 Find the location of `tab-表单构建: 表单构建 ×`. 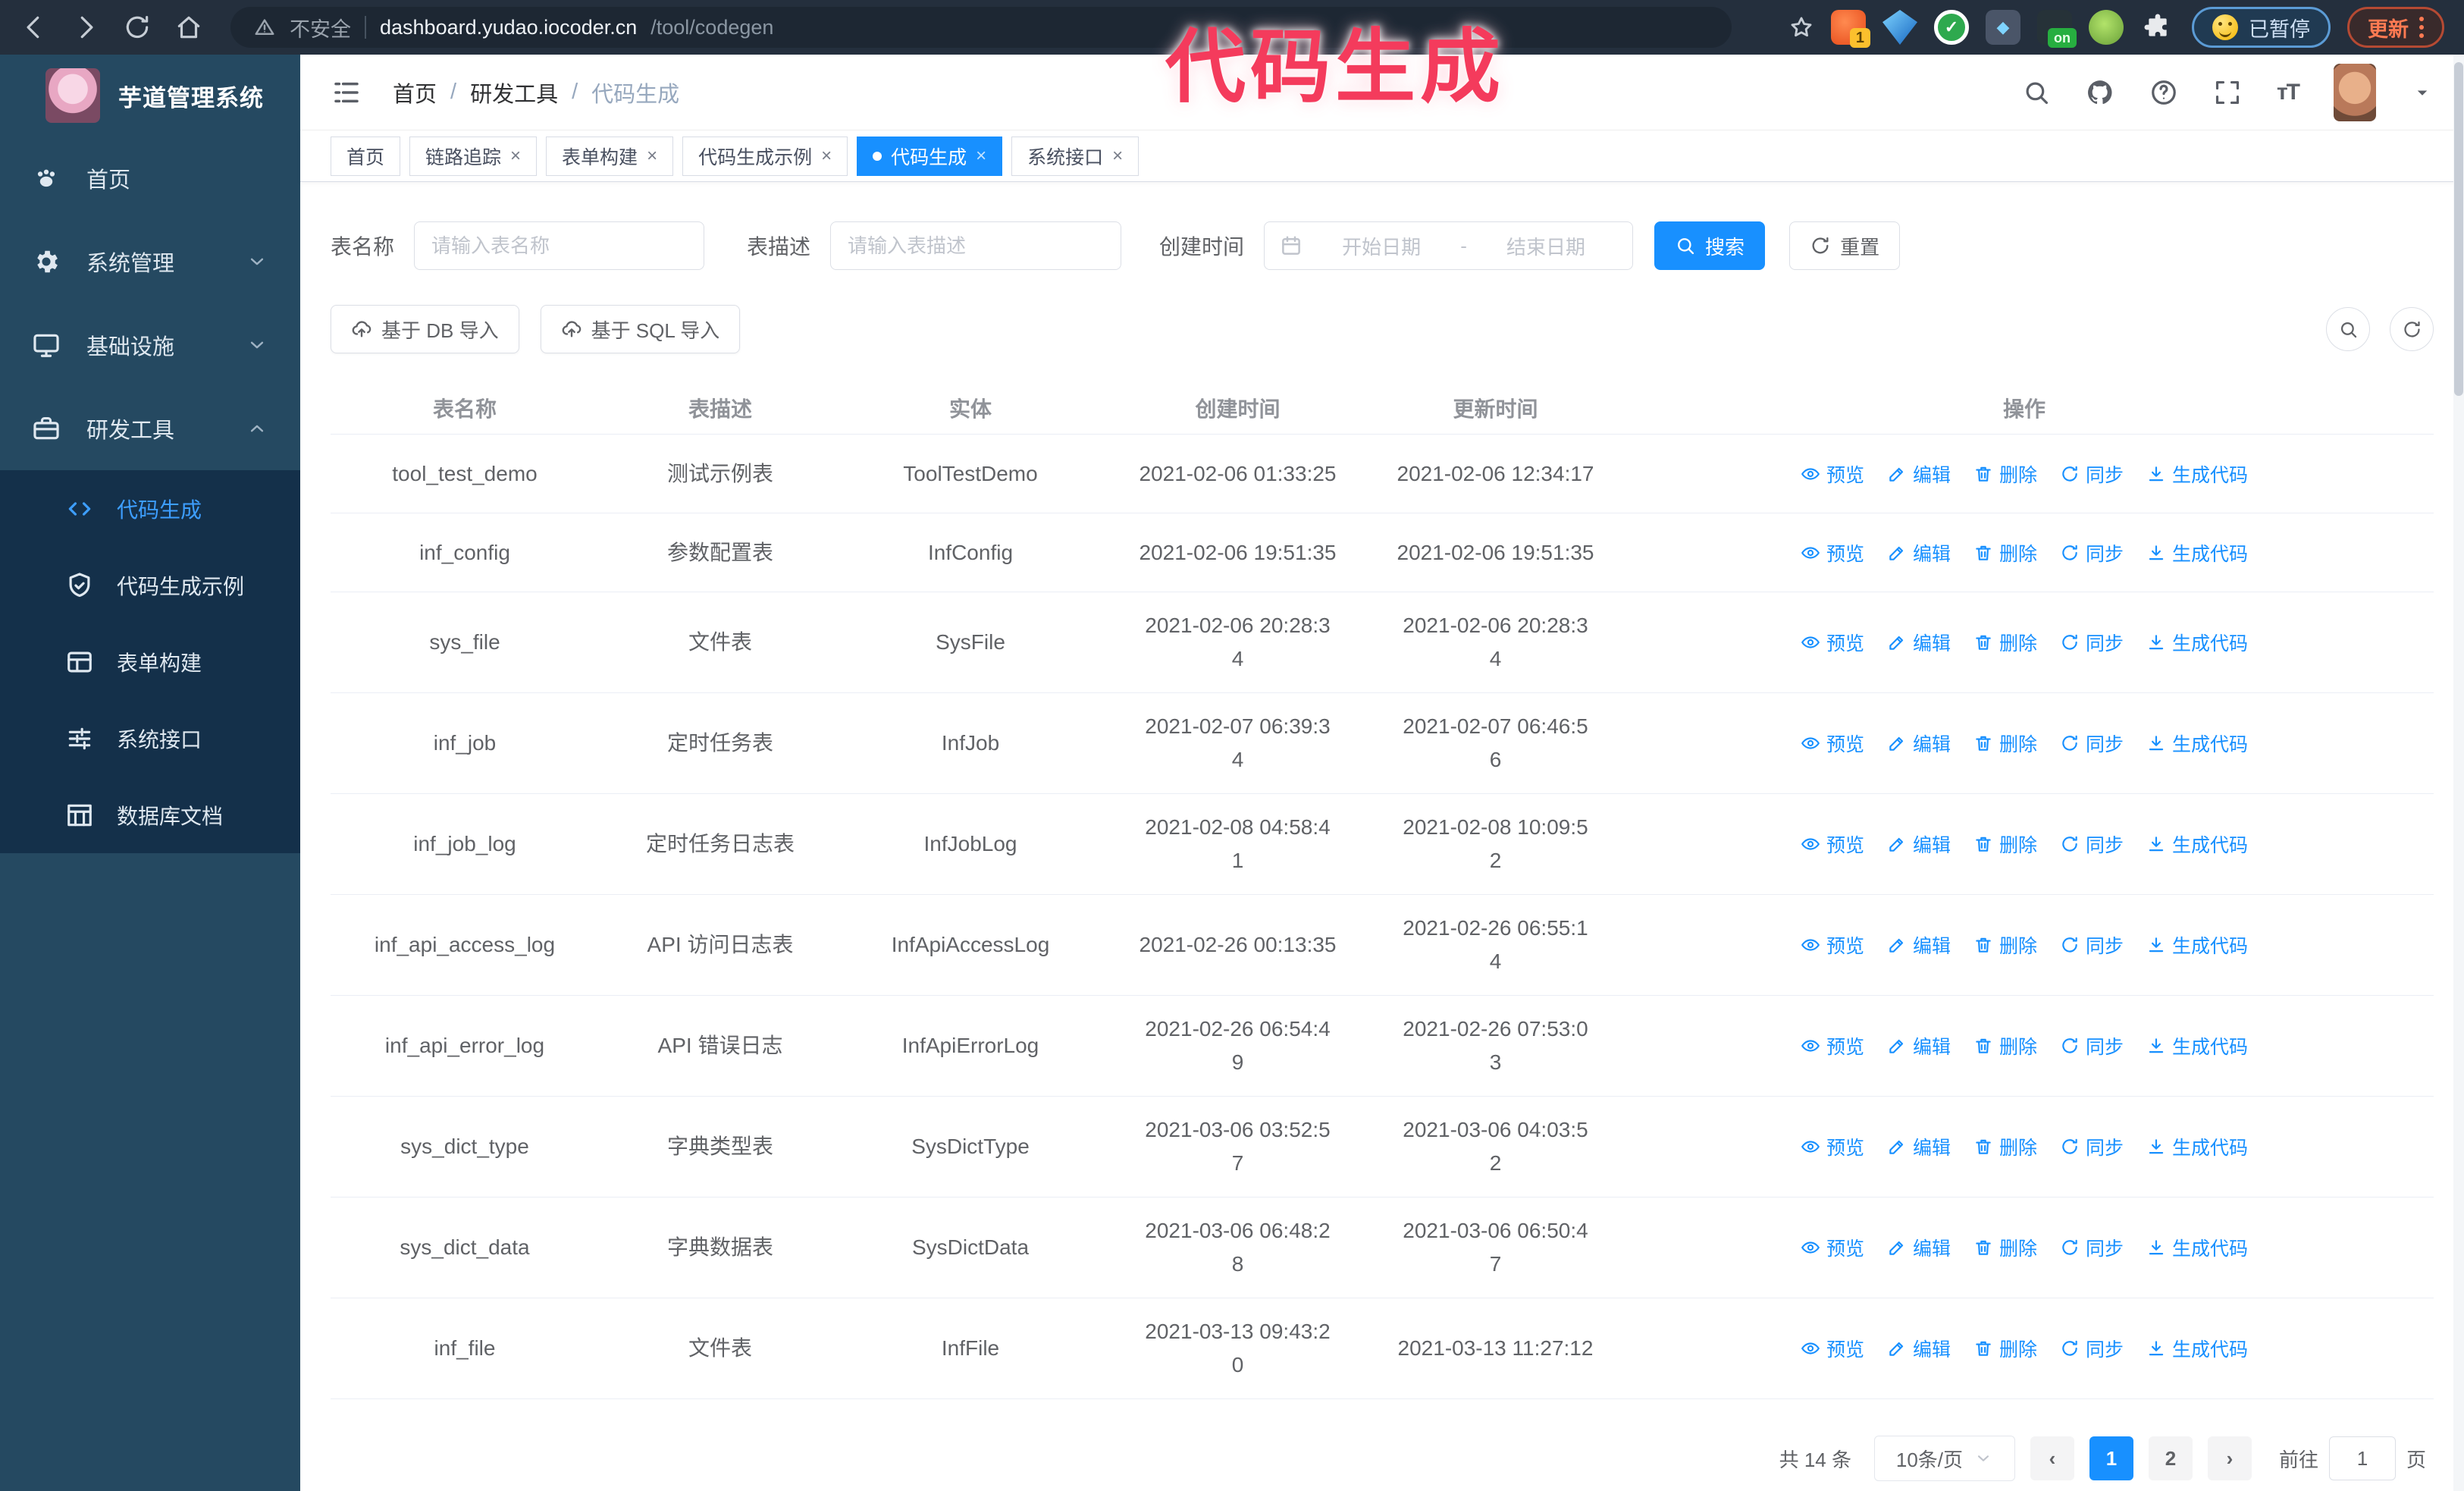

tab-表单构建: 表单构建 × is located at coordinates (610, 156).